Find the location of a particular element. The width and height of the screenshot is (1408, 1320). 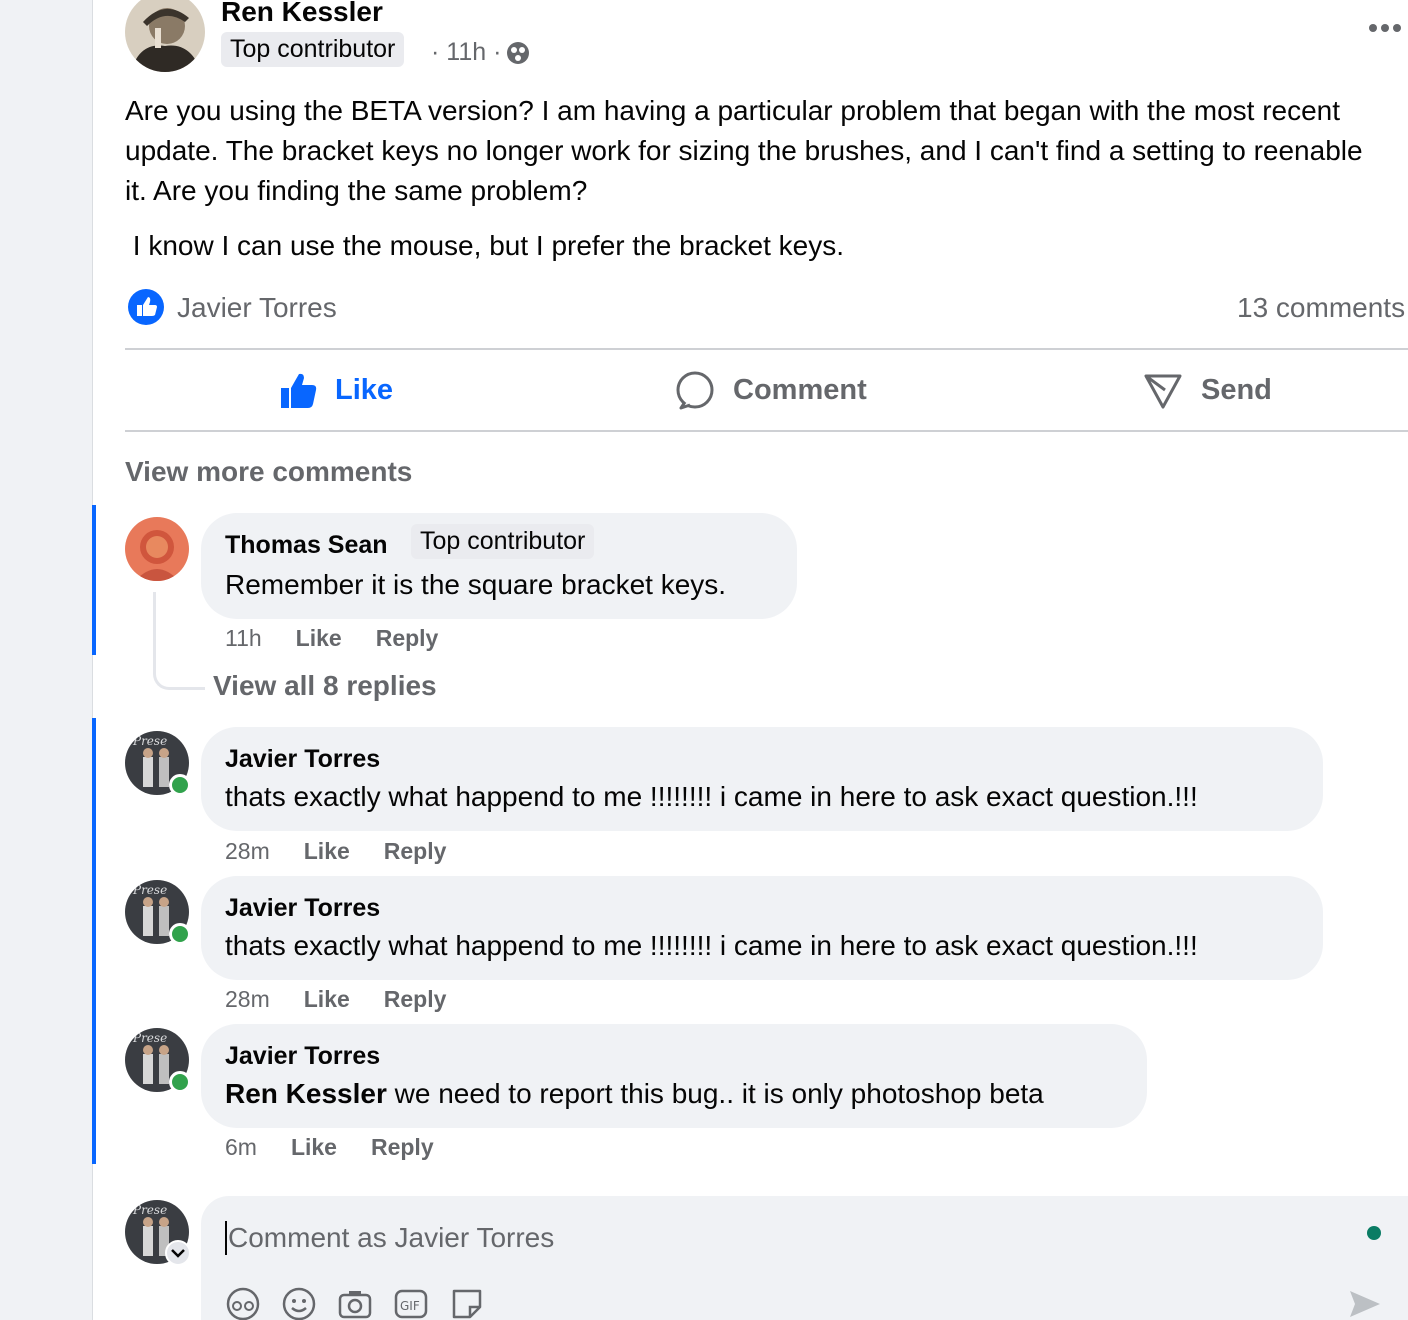

comment-text: Remember it is the square bracket keys. is located at coordinates (476, 584).